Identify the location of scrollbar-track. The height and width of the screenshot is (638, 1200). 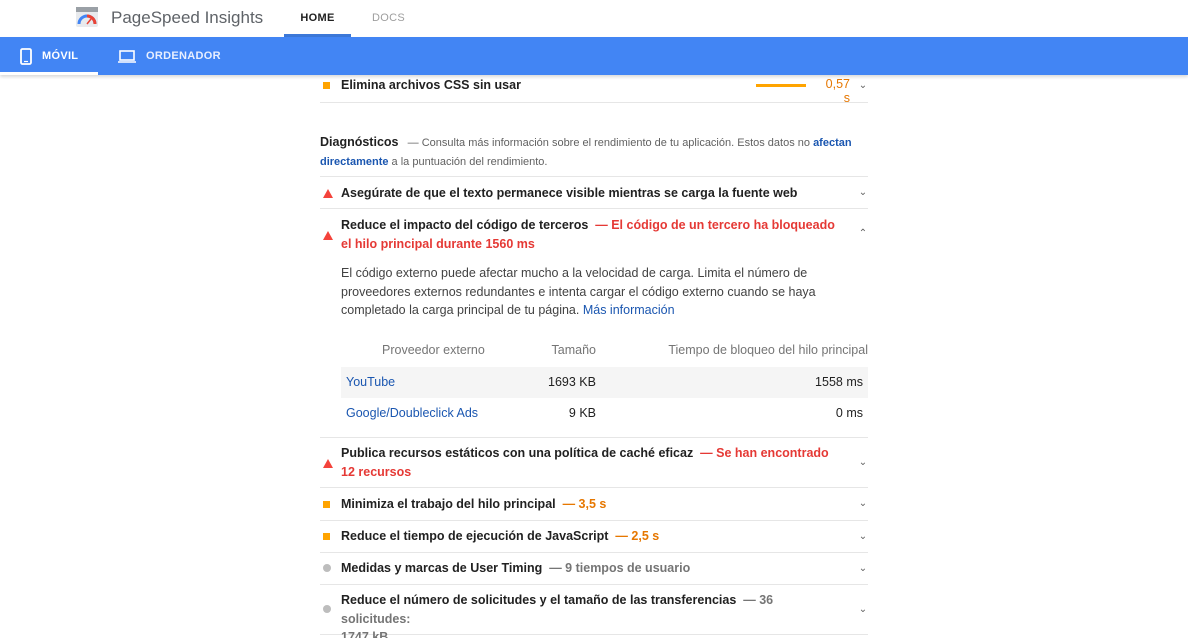
(1194, 319).